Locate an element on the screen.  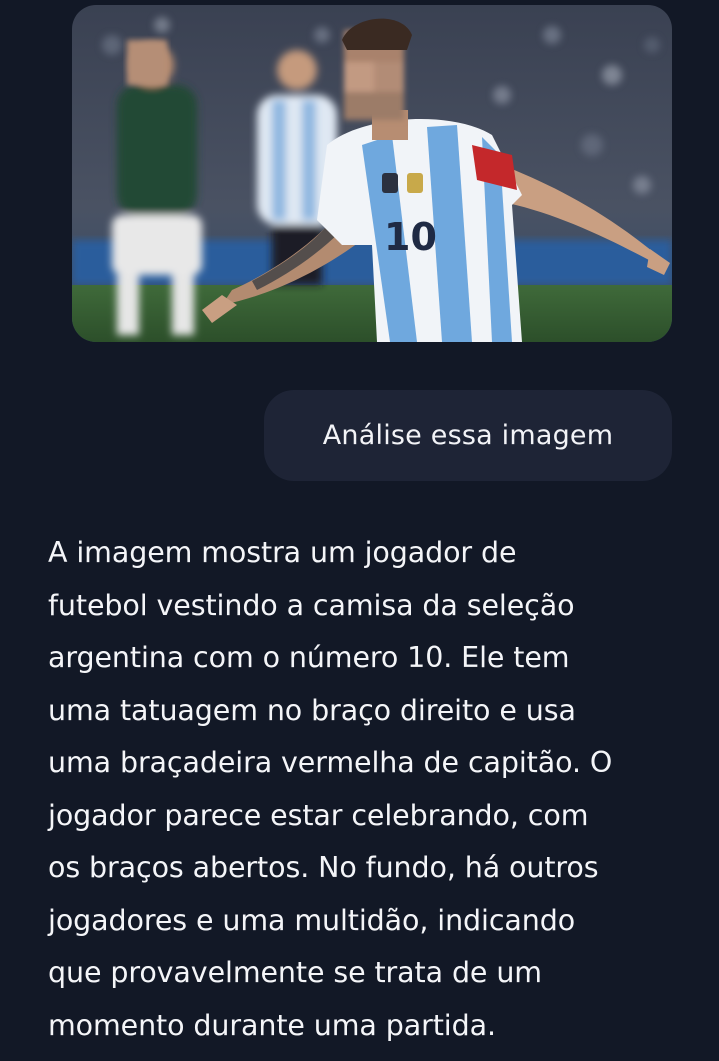
reply-line: uma tatuagem no braço direito e usa is located at coordinates (312, 710).